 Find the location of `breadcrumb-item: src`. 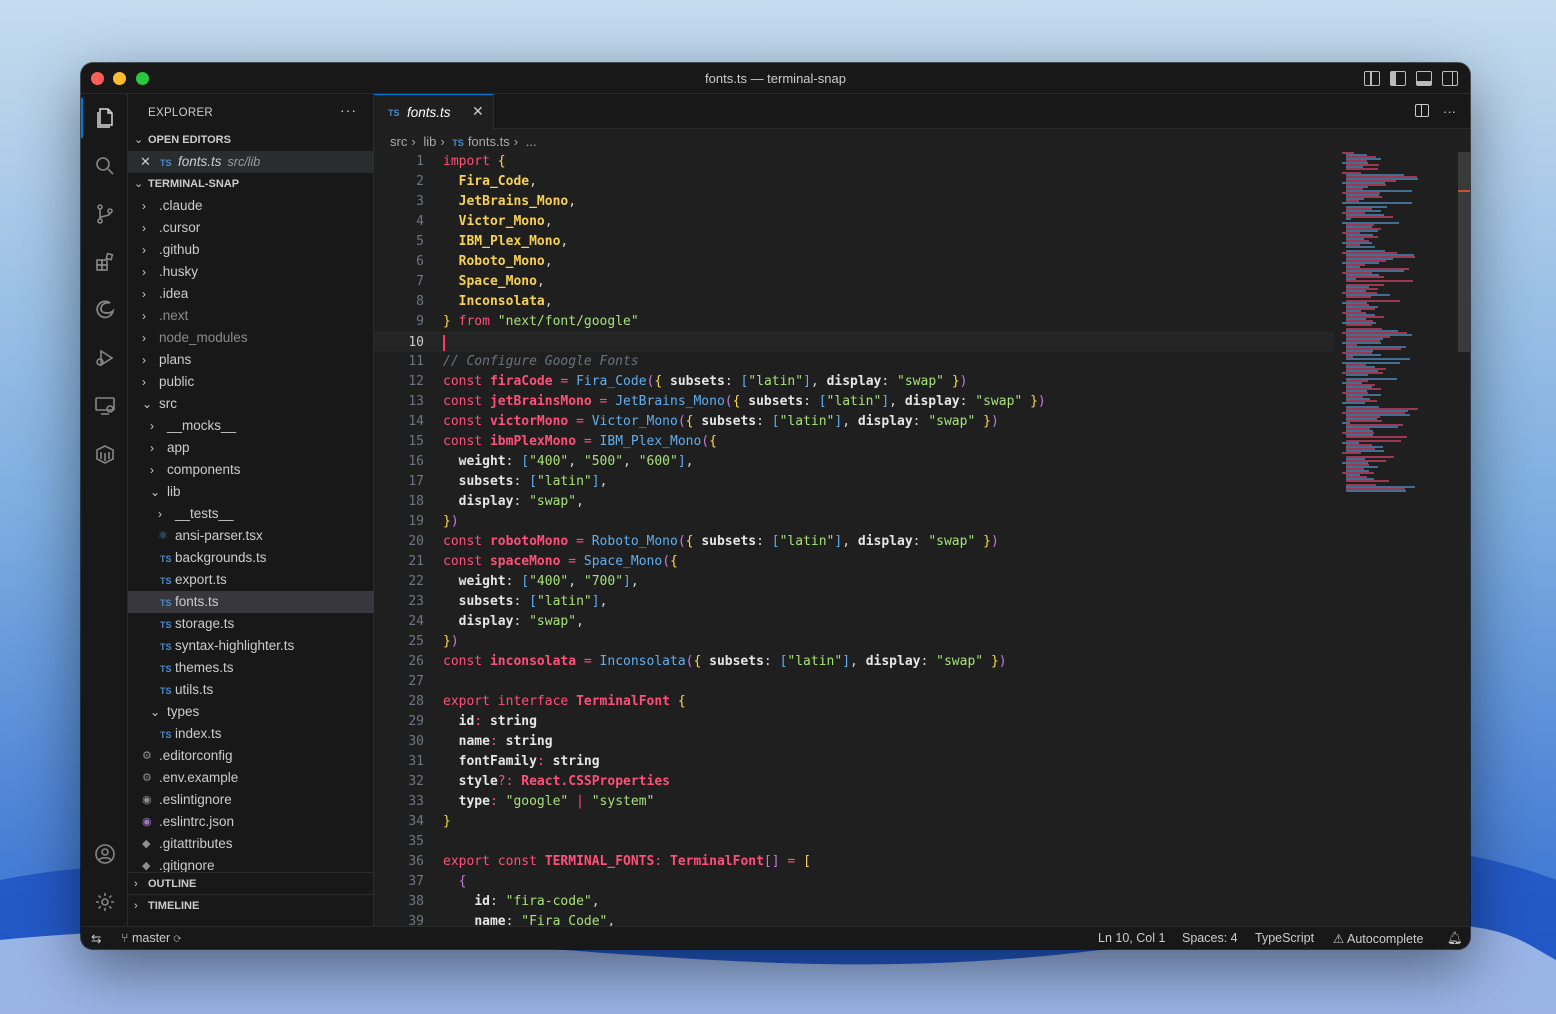

breadcrumb-item: src is located at coordinates (398, 141).